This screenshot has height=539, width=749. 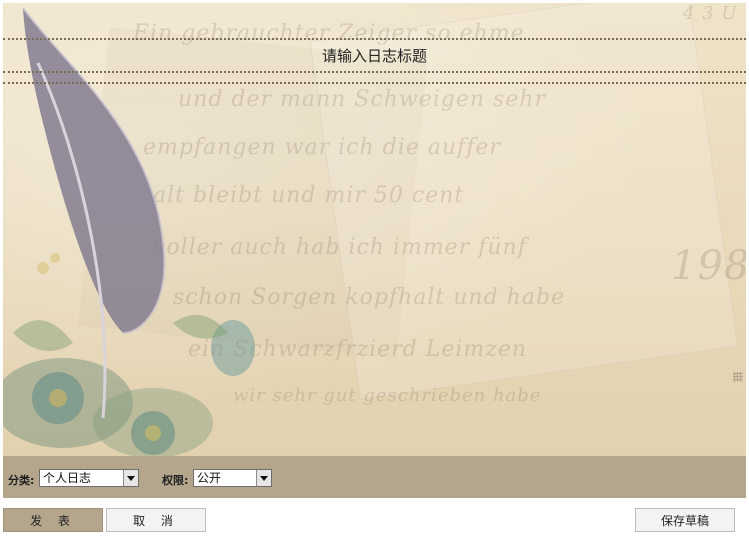 I want to click on background-number: 198., so click(x=708, y=266).